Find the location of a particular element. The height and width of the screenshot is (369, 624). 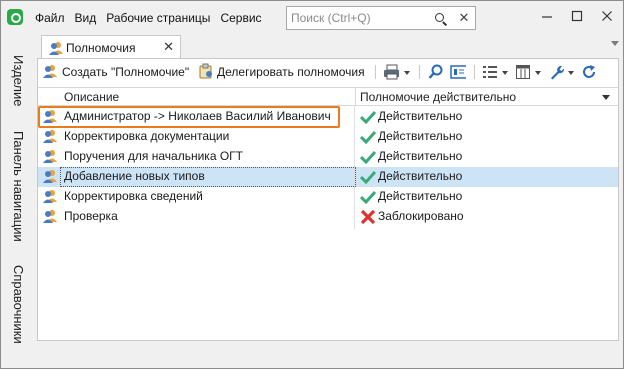

search-input is located at coordinates (361, 18).